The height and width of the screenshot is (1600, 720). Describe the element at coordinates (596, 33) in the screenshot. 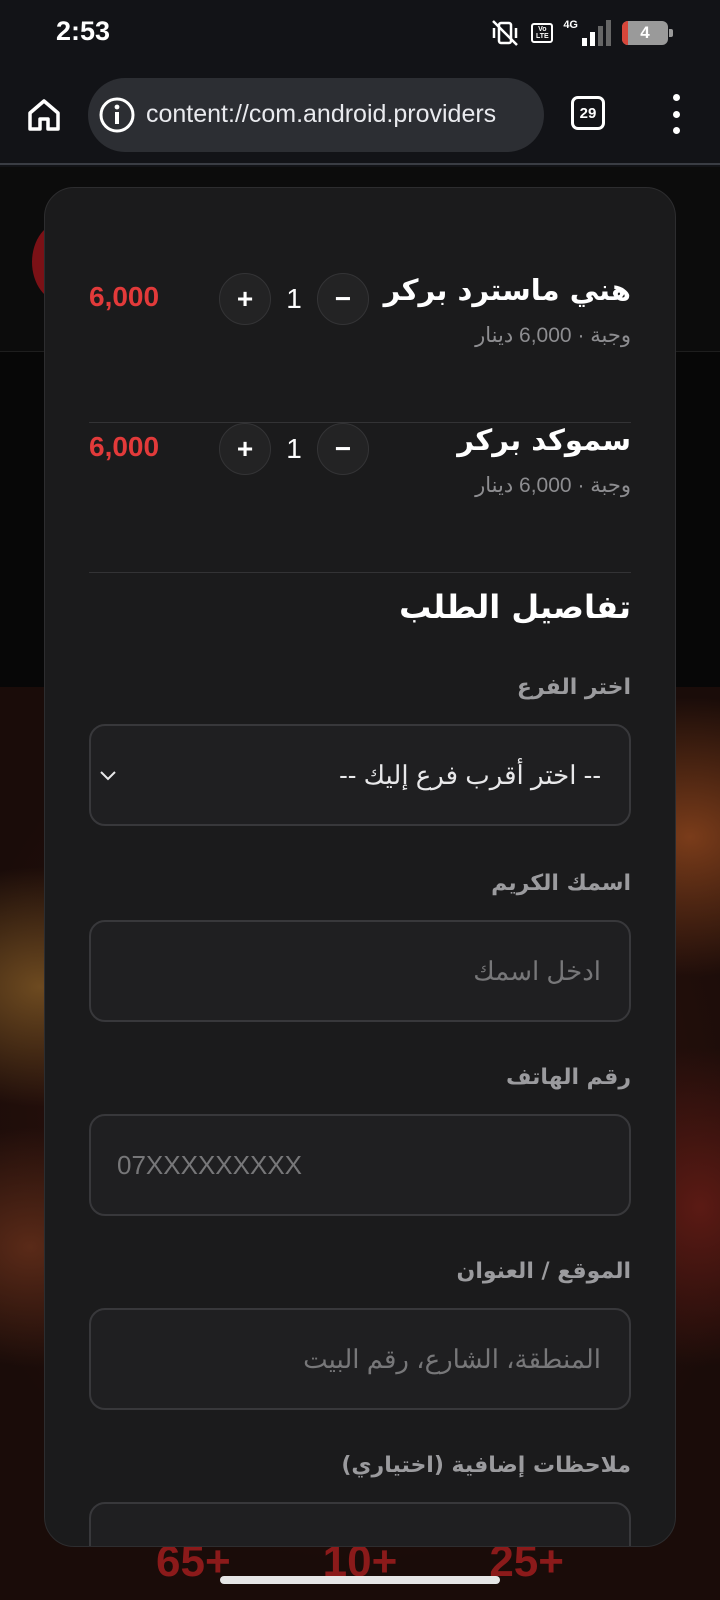

I see `signal-icon` at that location.